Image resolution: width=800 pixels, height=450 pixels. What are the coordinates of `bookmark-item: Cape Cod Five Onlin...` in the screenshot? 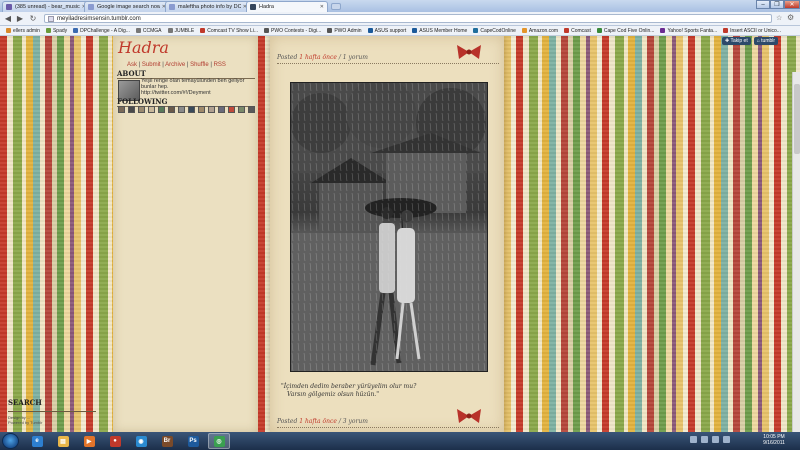 It's located at (625, 31).